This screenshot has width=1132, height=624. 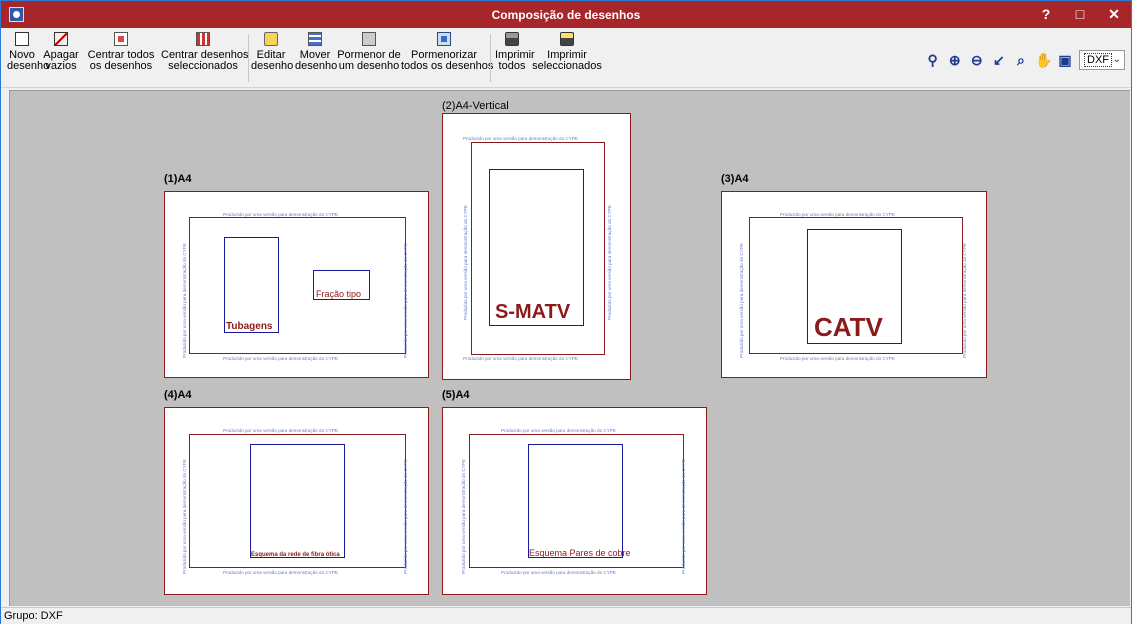 What do you see at coordinates (121, 52) in the screenshot?
I see `center-all-button: Centrar todos os desenhos` at bounding box center [121, 52].